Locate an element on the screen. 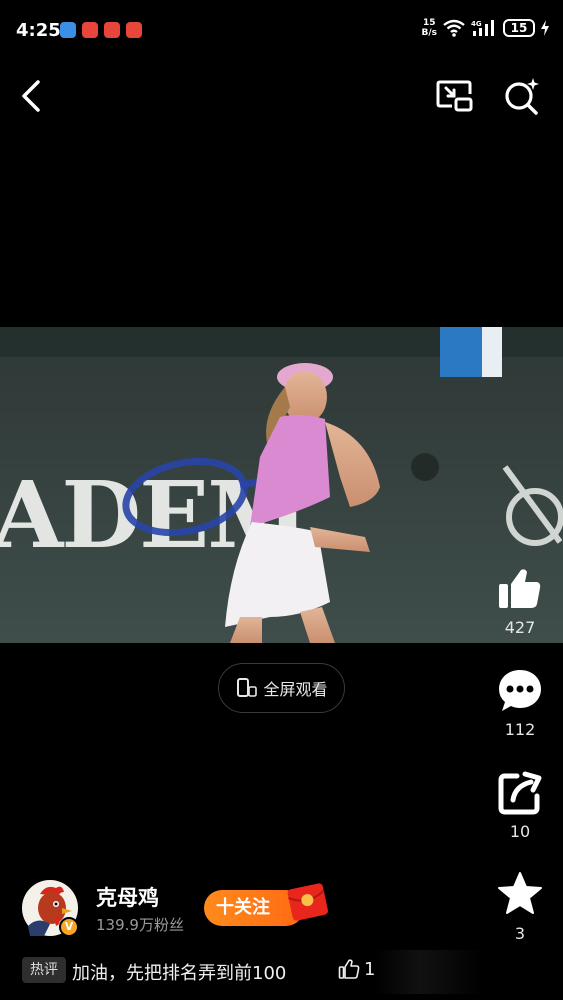 The height and width of the screenshot is (1000, 563). red-envelope-icon is located at coordinates (307, 902).